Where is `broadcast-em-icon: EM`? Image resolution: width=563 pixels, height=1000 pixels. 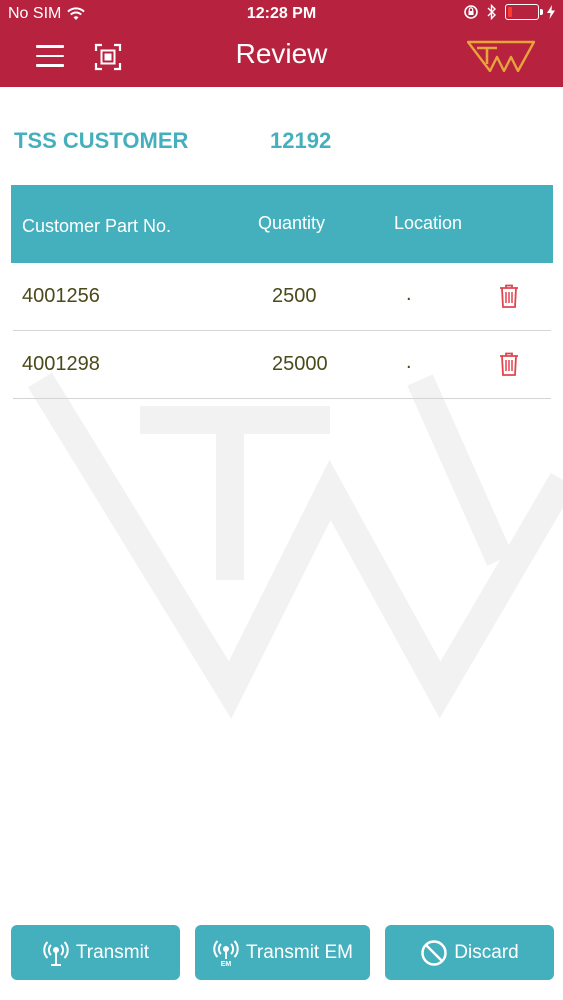
broadcast-em-icon: EM is located at coordinates (226, 953).